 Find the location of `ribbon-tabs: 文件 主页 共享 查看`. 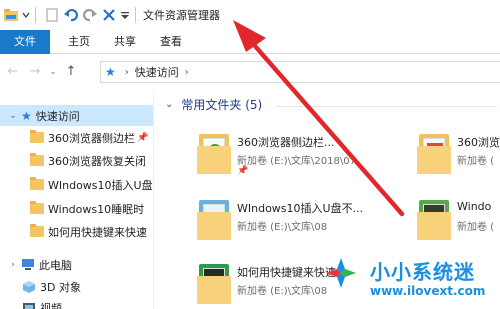

ribbon-tabs: 文件 主页 共享 查看 is located at coordinates (250, 42).